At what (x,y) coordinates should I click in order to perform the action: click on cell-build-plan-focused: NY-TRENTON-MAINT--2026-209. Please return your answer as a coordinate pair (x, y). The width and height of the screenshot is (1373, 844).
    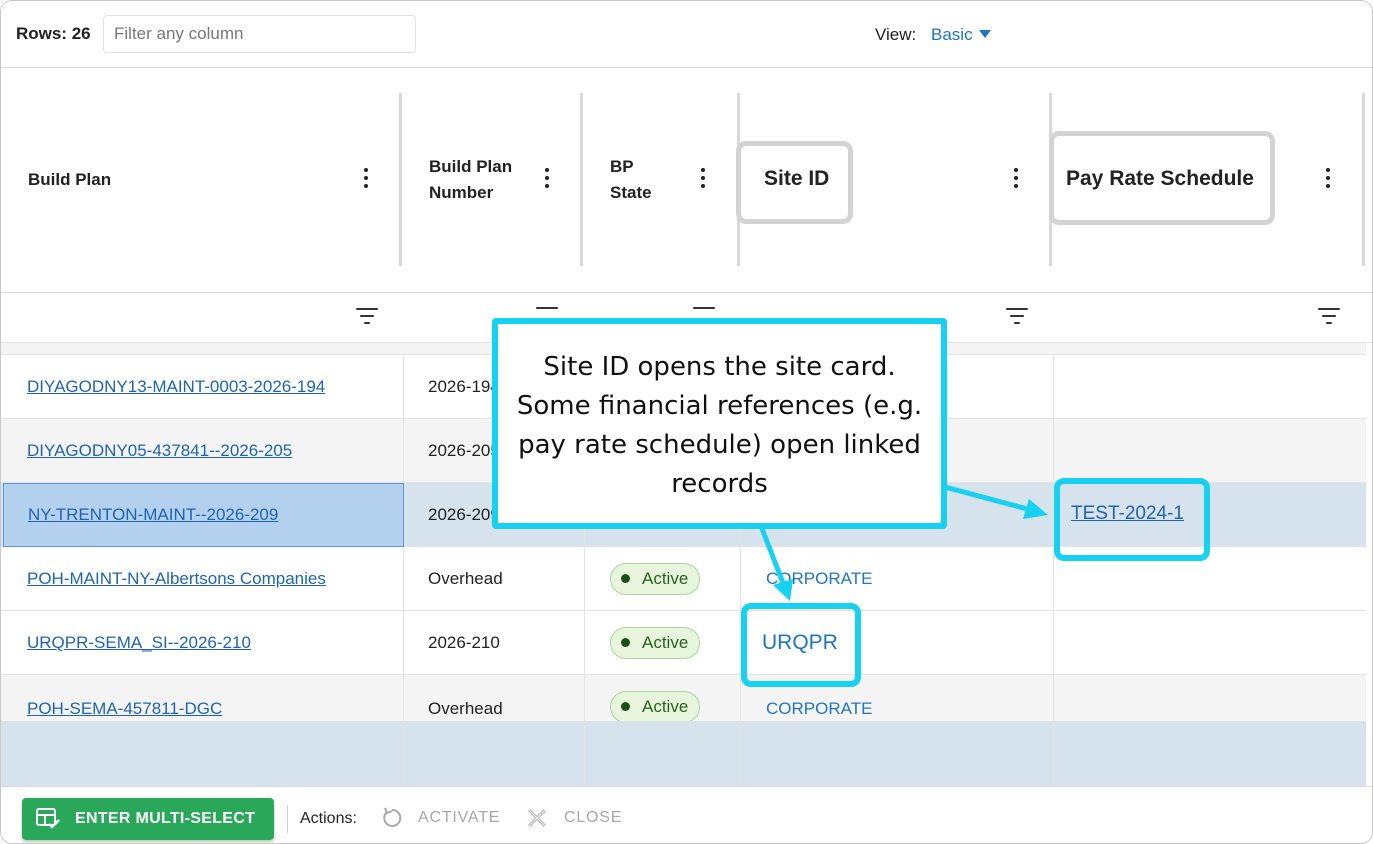
    Looking at the image, I should click on (203, 515).